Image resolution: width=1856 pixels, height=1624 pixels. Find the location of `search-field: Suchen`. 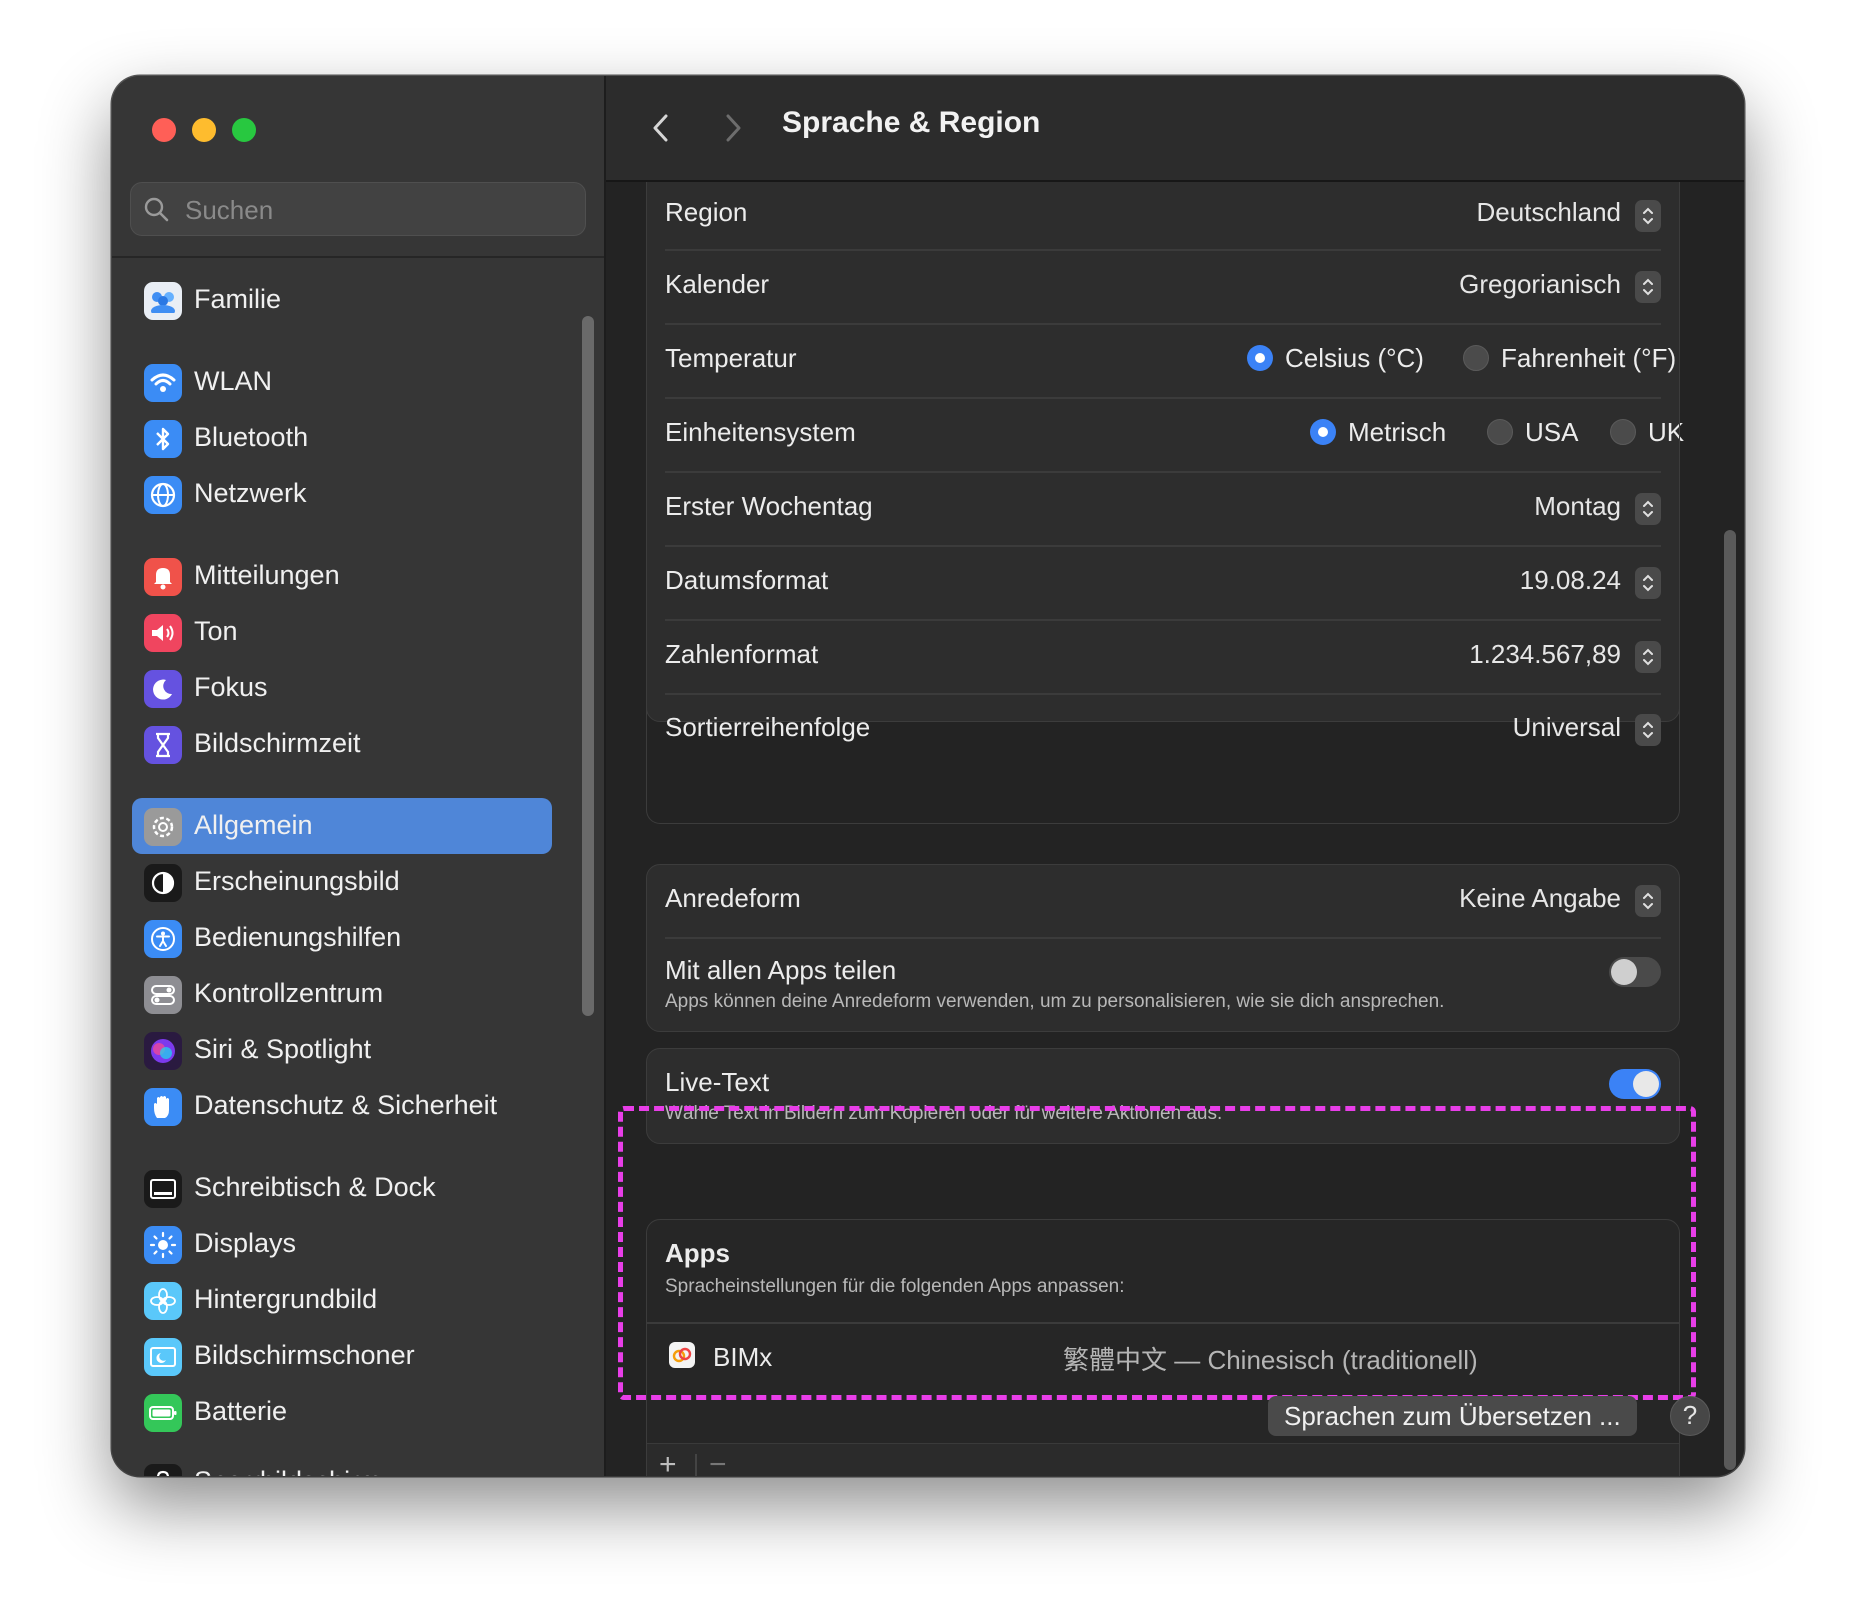

search-field: Suchen is located at coordinates (358, 209).